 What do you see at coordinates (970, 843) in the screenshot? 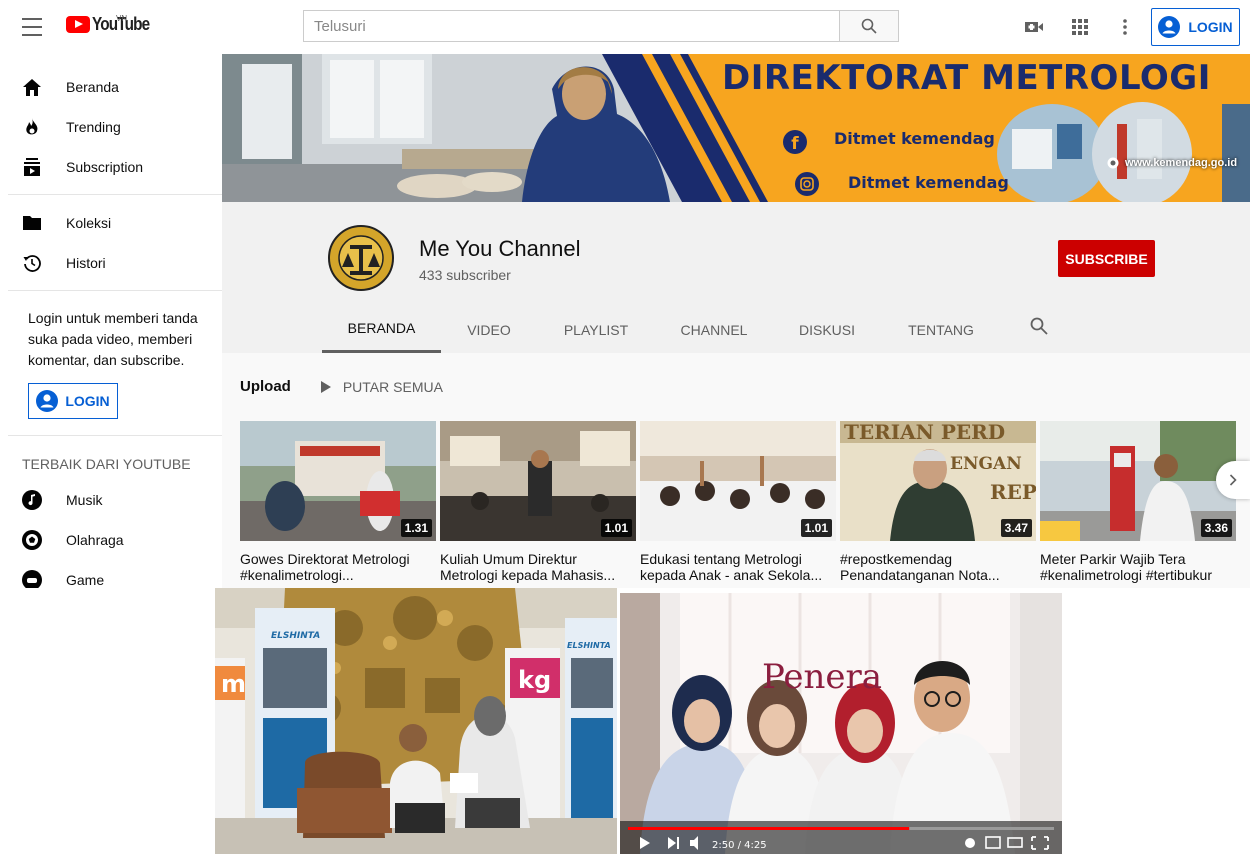
I see `settings-icon` at bounding box center [970, 843].